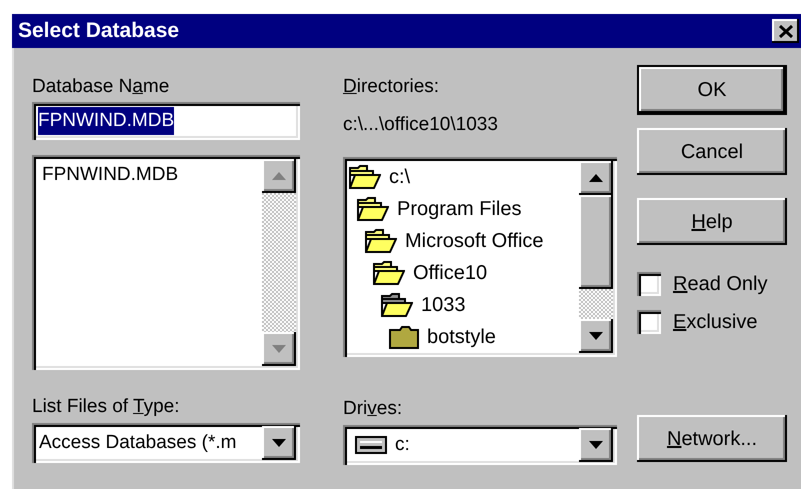  I want to click on scroll-thumb, so click(596, 242).